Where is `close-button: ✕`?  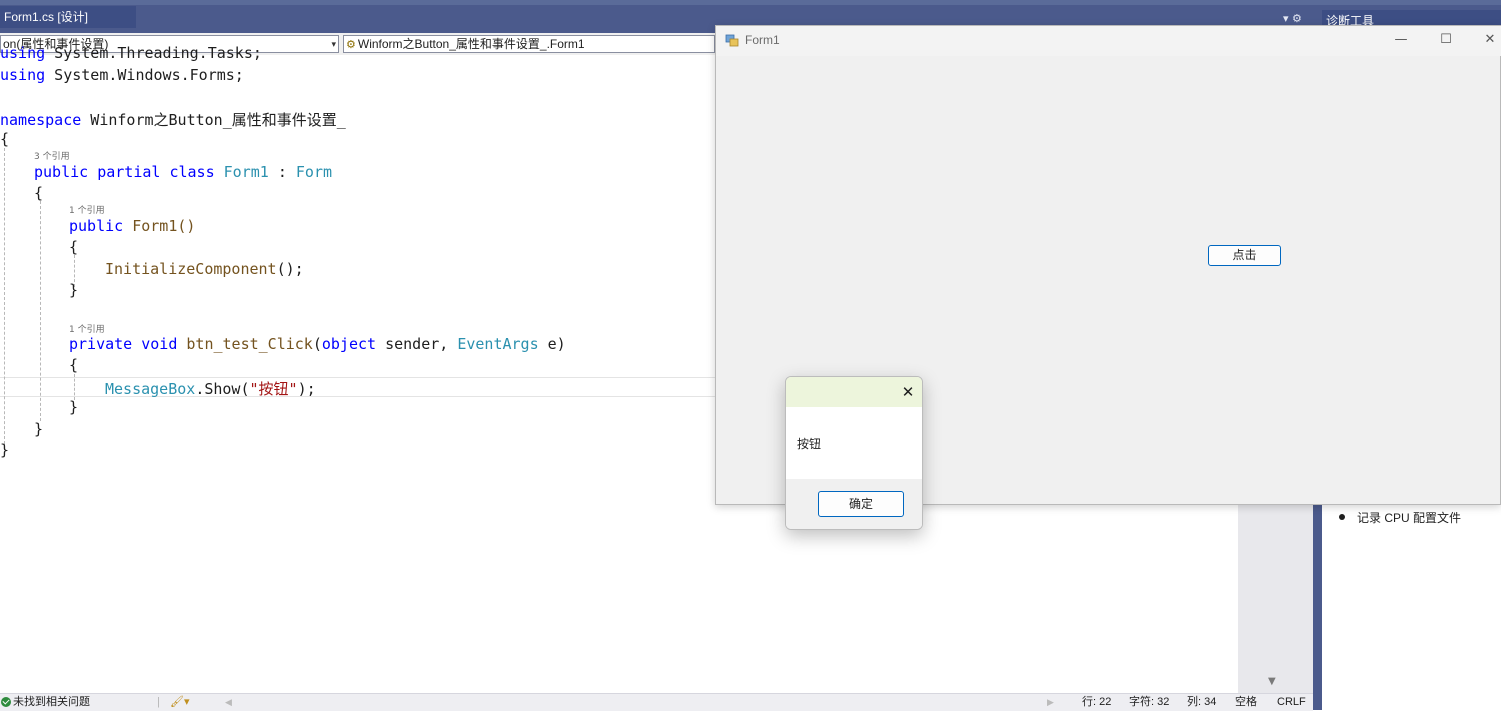
close-button: ✕ is located at coordinates (1490, 40).